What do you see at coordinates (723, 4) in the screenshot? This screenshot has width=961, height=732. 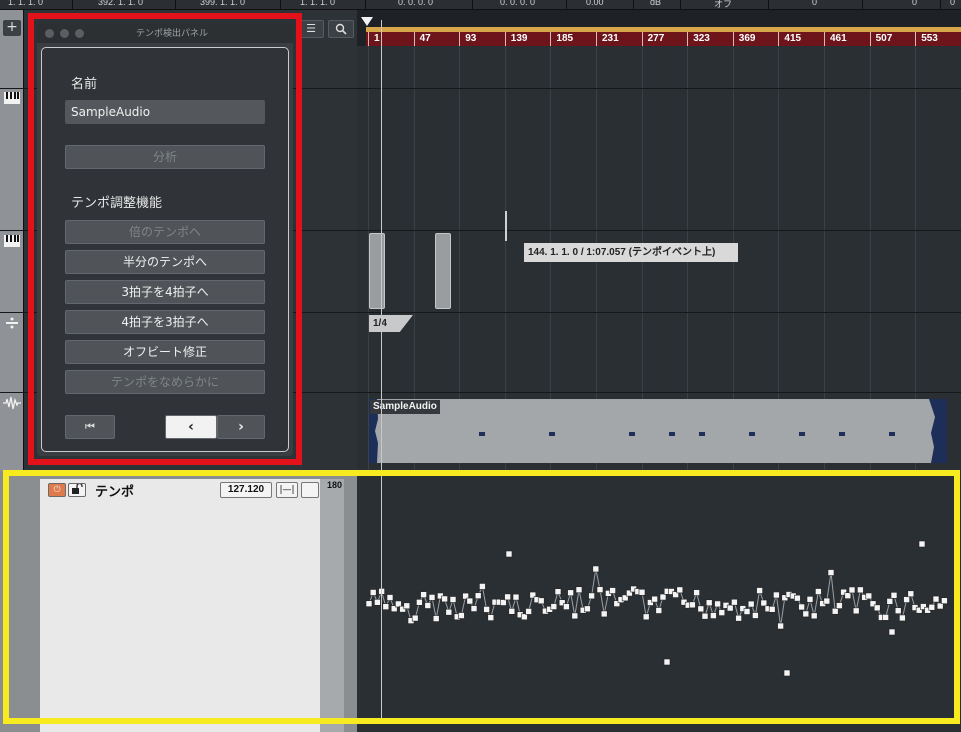 I see `transport-value: オフ` at bounding box center [723, 4].